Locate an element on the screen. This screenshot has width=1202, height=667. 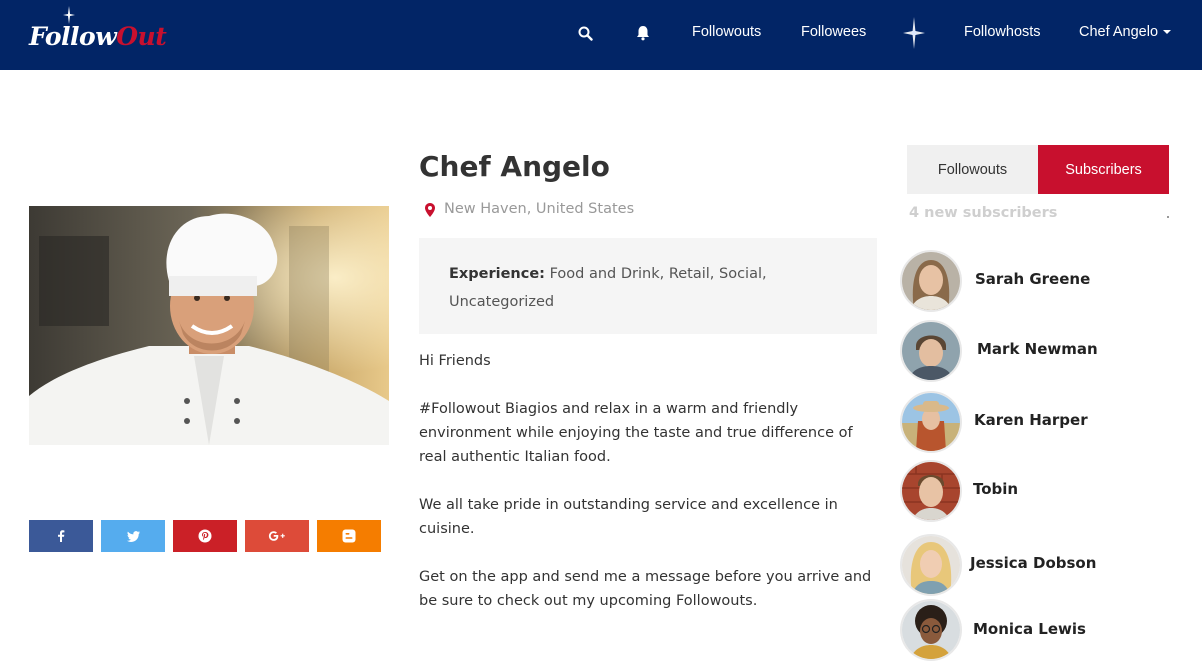
subscriber-item: Karen Harper is located at coordinates (1035, 422).